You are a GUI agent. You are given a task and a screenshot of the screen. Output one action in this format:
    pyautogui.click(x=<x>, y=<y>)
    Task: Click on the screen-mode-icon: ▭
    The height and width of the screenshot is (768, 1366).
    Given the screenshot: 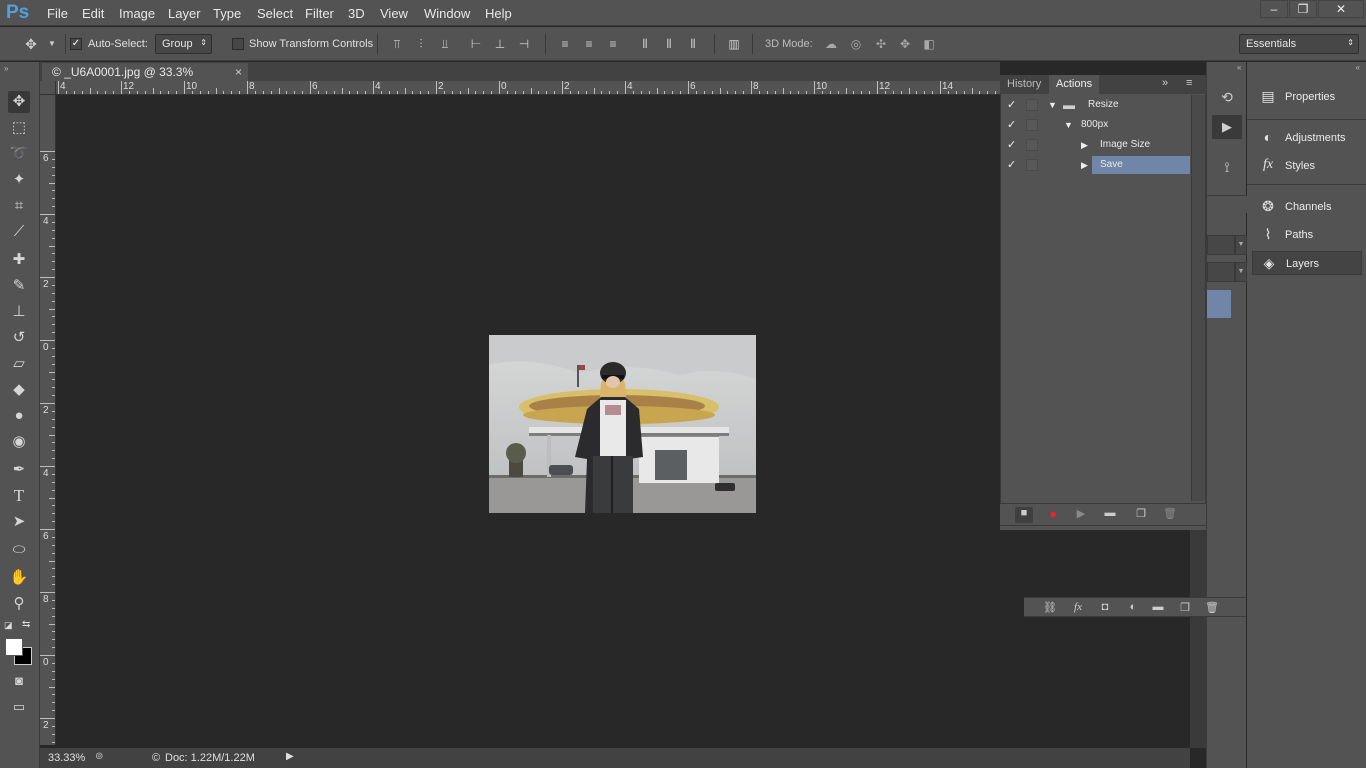 What is the action you would take?
    pyautogui.click(x=19, y=707)
    